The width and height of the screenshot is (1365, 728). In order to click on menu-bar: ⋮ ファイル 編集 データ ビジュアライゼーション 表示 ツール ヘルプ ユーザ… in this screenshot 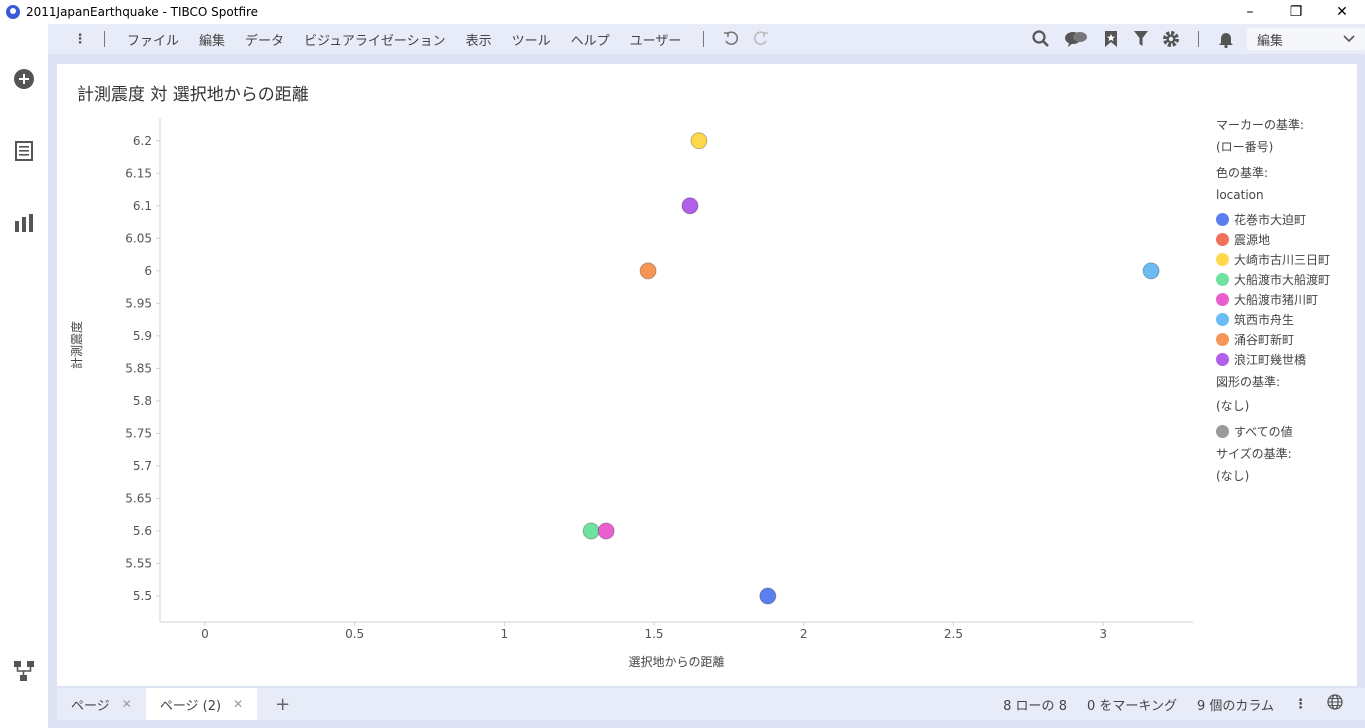, I will do `click(706, 39)`.